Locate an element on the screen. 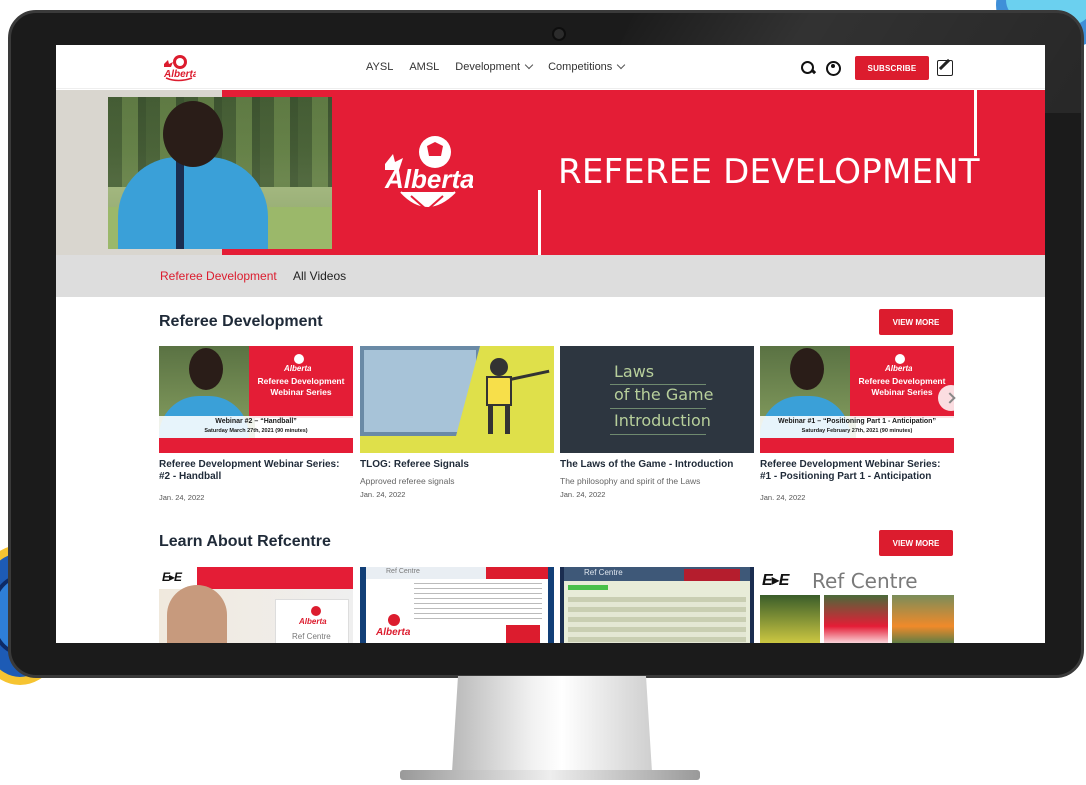 This screenshot has height=785, width=1086. nav-amsl: AMSL is located at coordinates (424, 67).